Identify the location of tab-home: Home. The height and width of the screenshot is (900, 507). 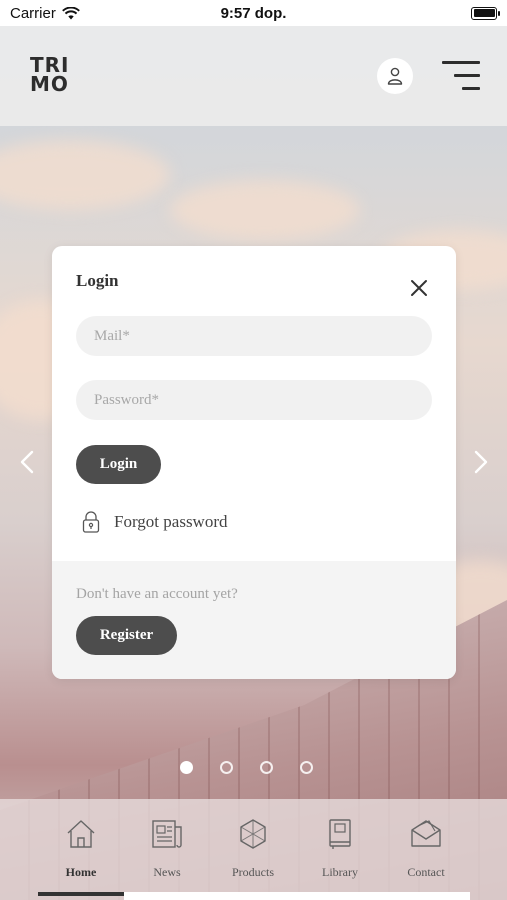
(81, 848).